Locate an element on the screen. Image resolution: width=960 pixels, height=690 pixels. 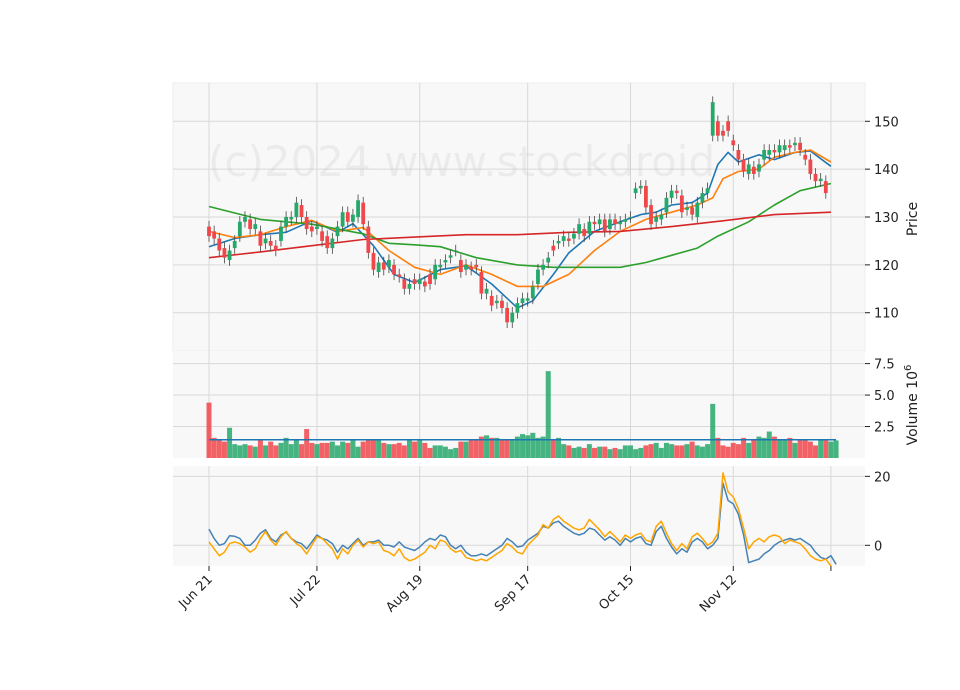
price-tick-label: 120 is located at coordinates (886, 266).